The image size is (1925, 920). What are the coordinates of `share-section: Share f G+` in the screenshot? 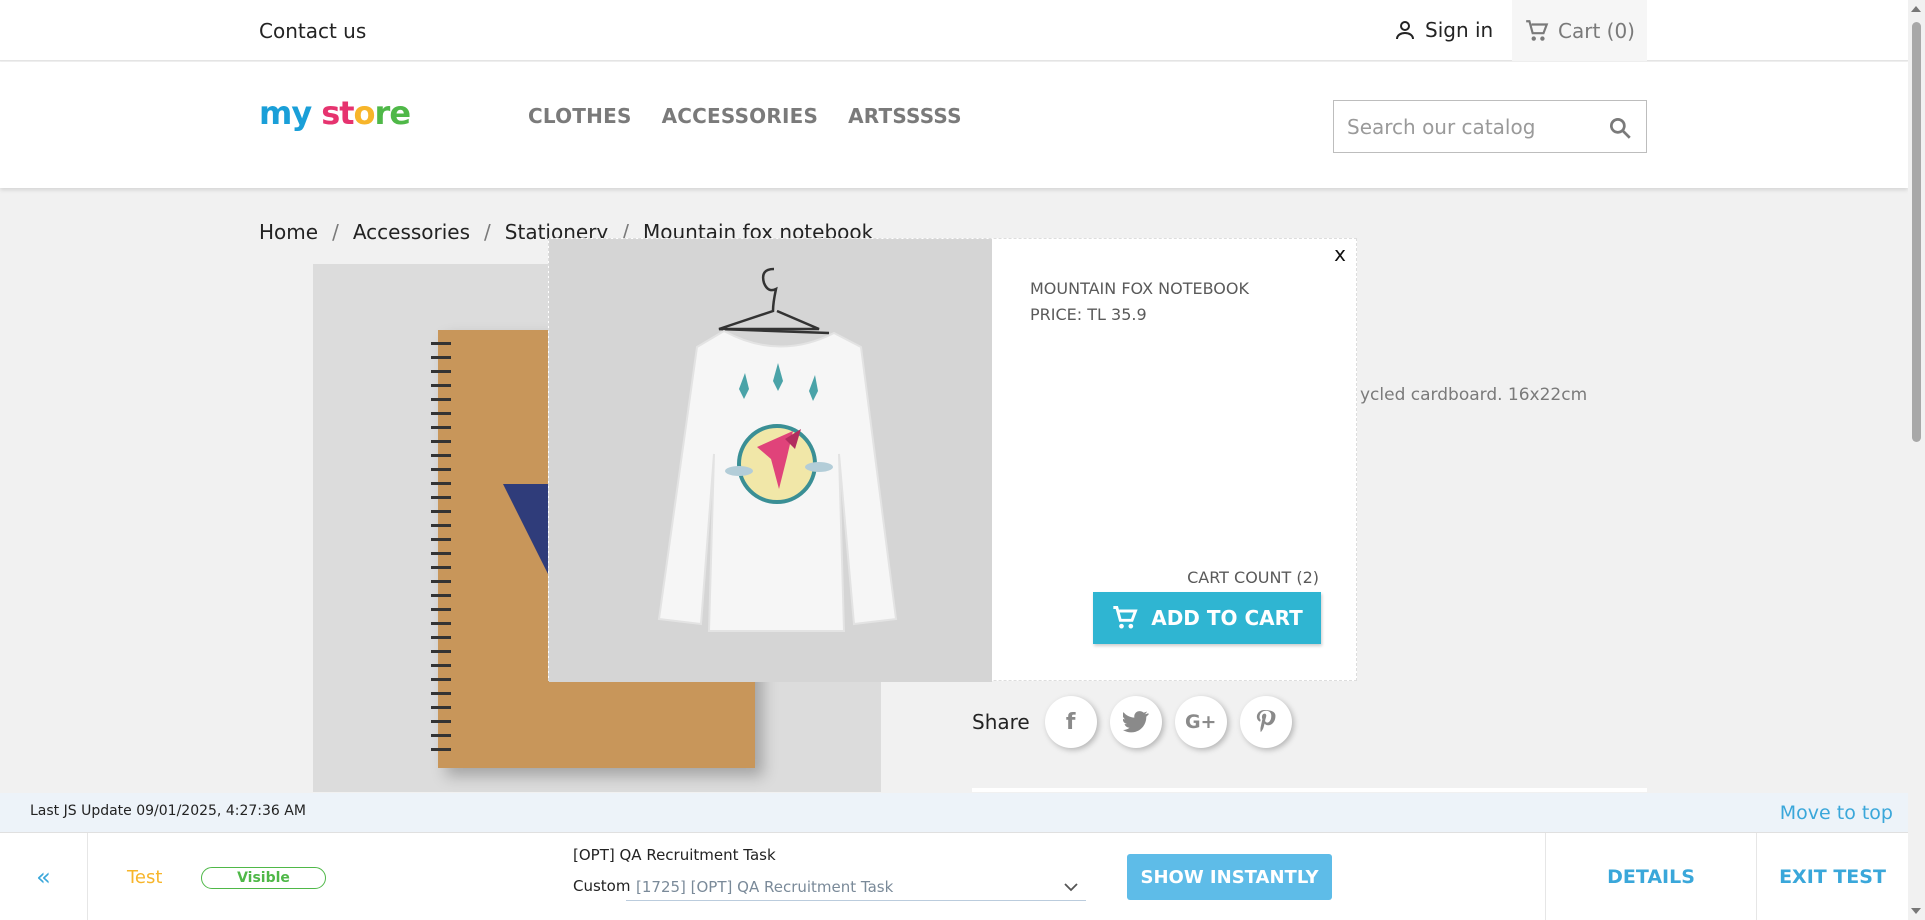 It's located at (1132, 722).